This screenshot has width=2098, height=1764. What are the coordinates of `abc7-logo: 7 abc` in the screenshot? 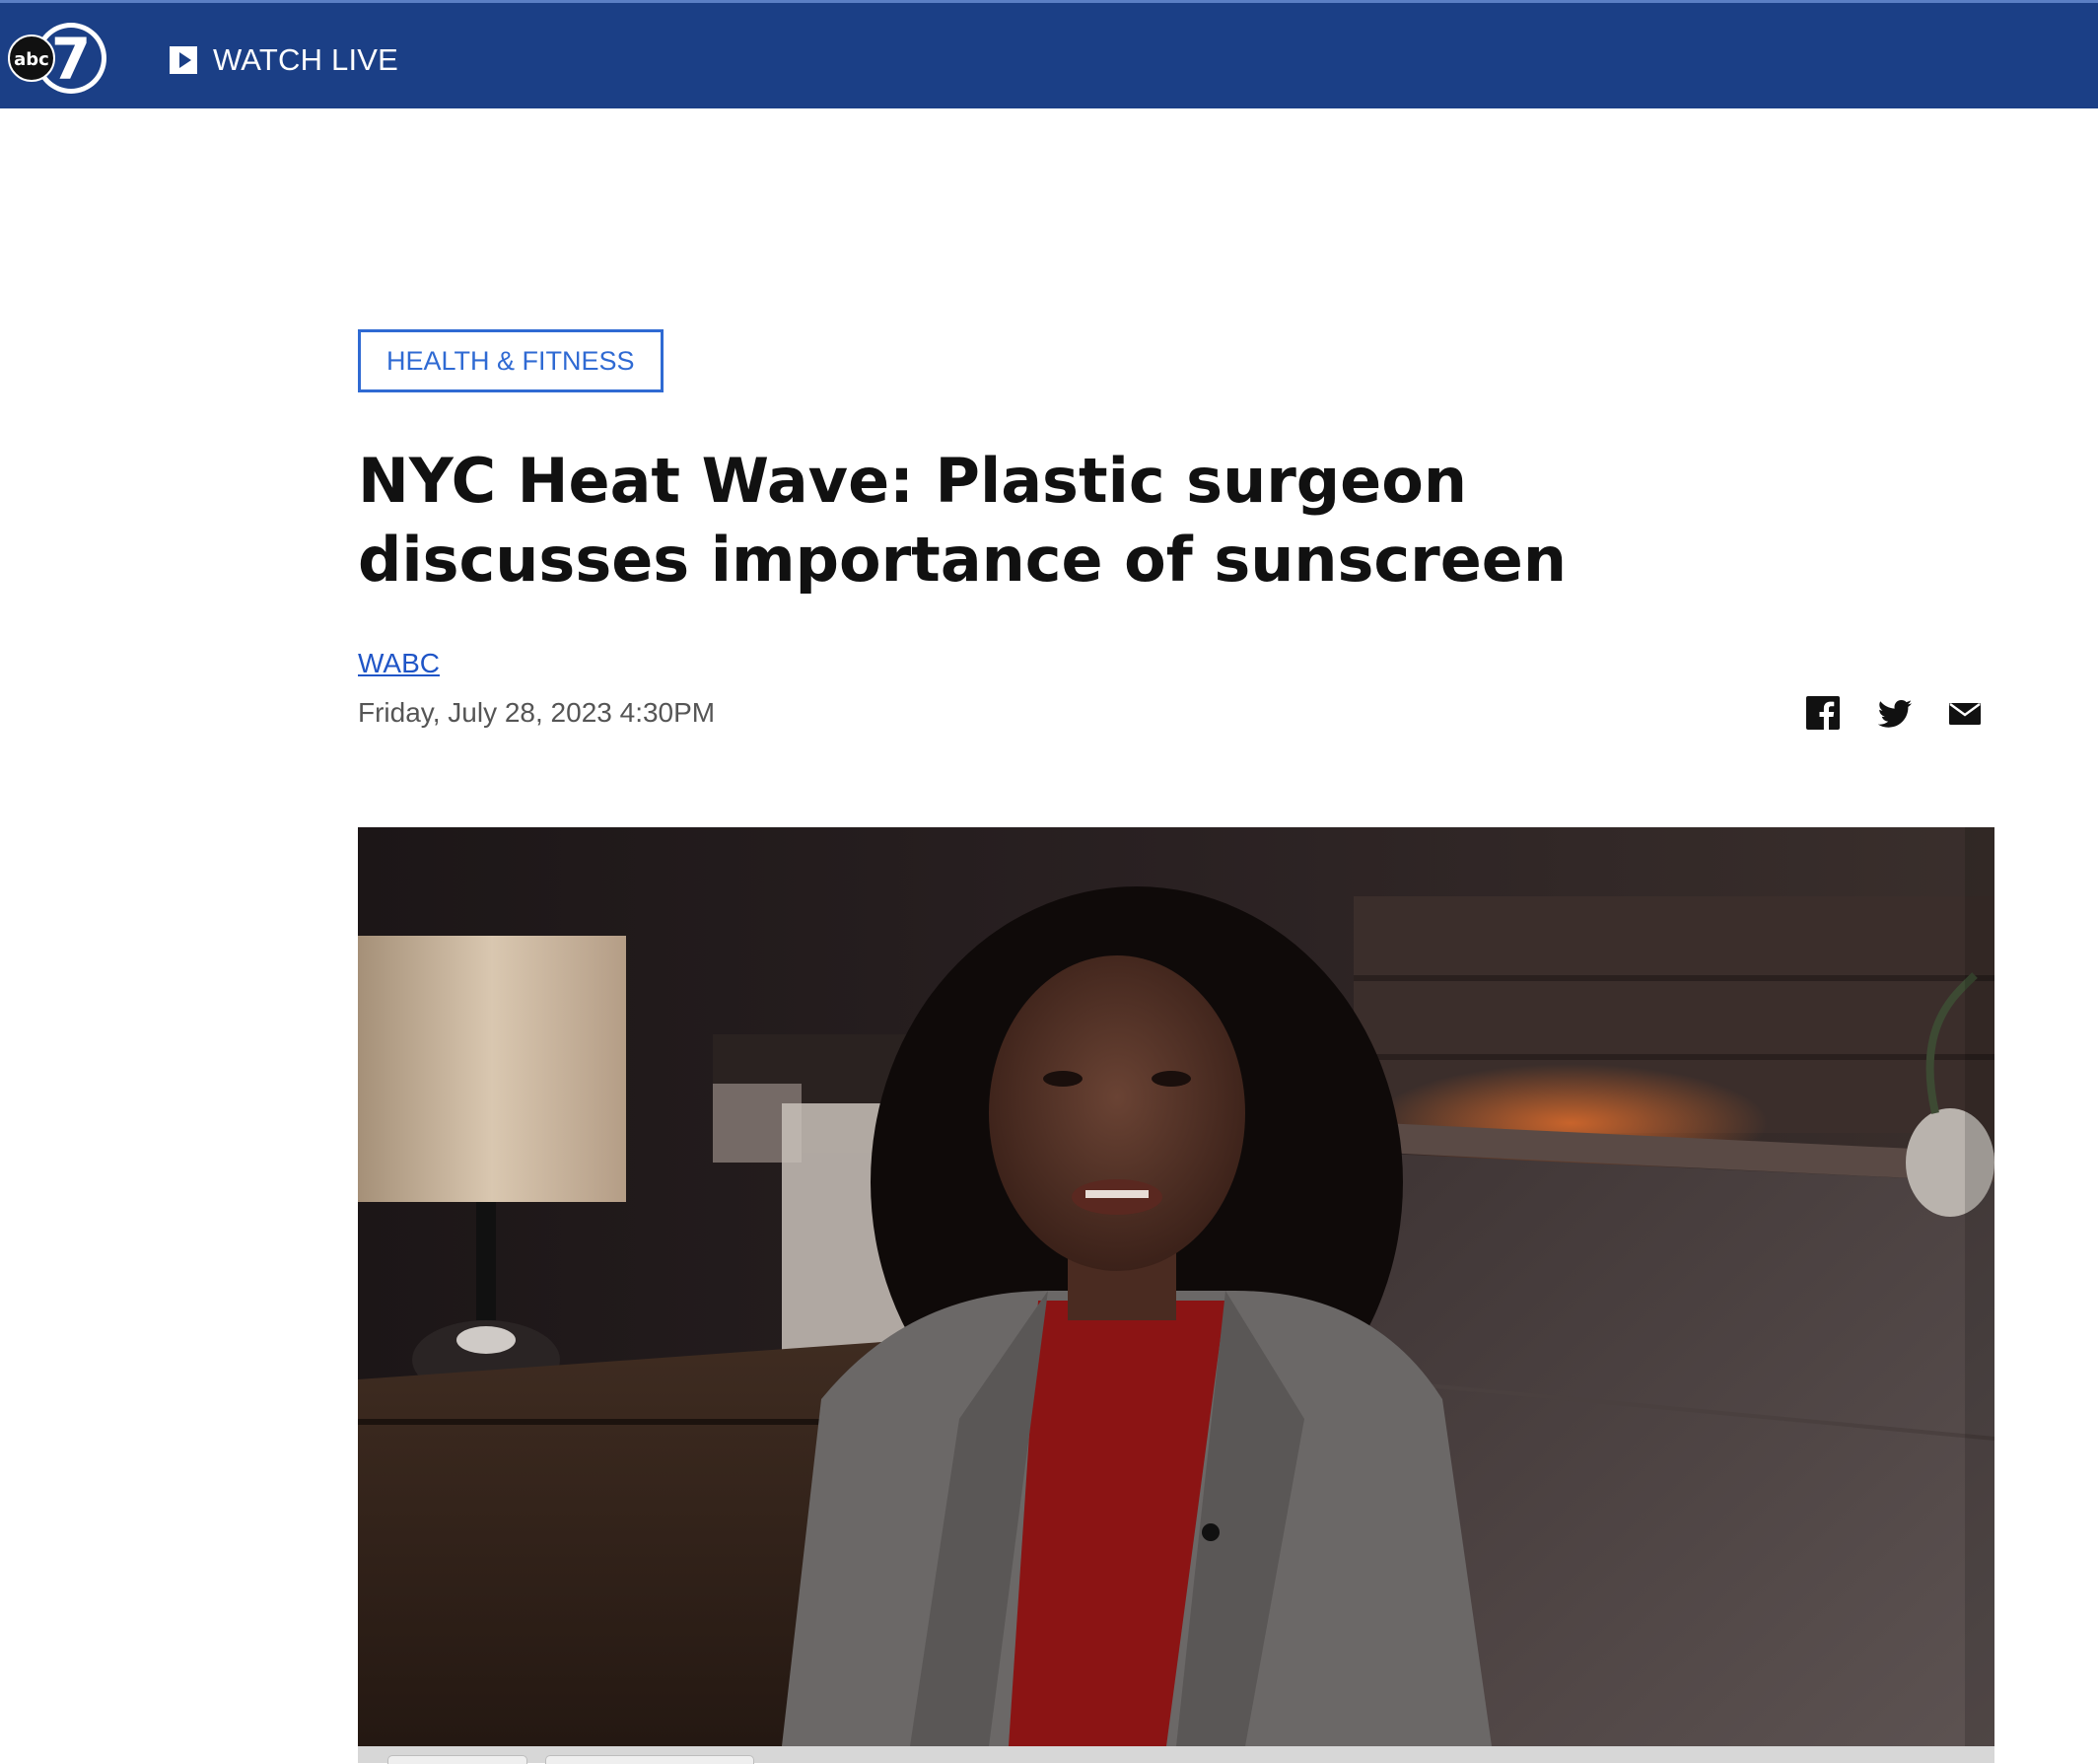 It's located at (59, 60).